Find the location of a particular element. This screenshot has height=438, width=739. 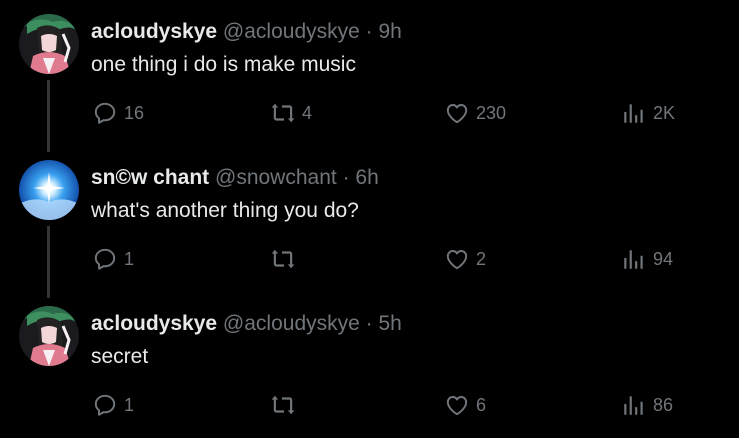

like-button: 6 is located at coordinates (465, 405).